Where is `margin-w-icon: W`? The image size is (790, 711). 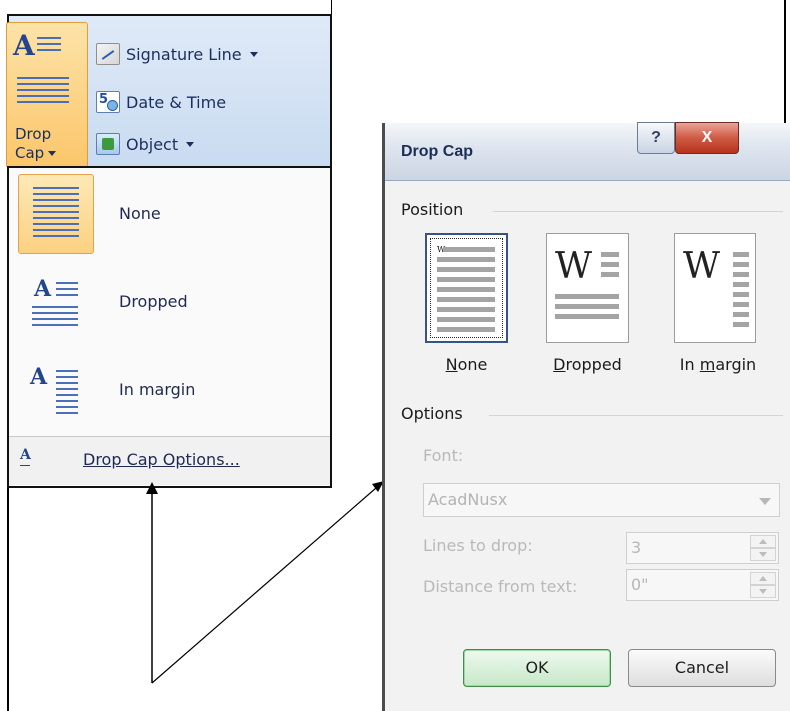 margin-w-icon: W is located at coordinates (702, 266).